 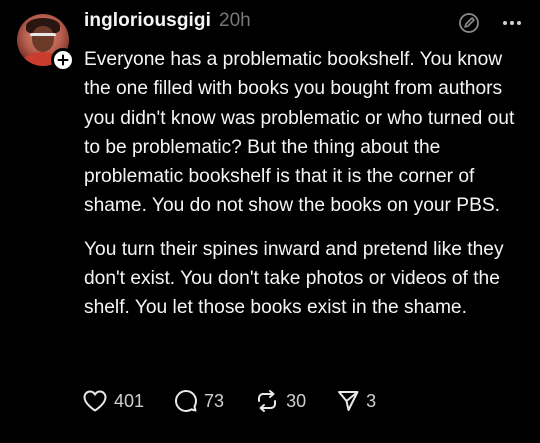 I want to click on username: ingloriousgigi, so click(x=147, y=21).